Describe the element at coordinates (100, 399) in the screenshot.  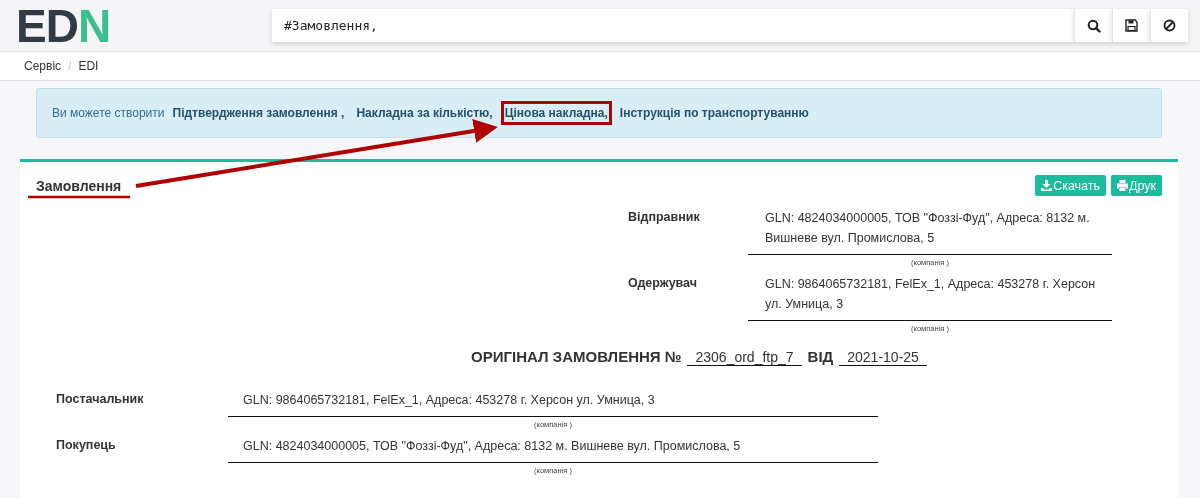
I see `party-label: Постачальник` at that location.